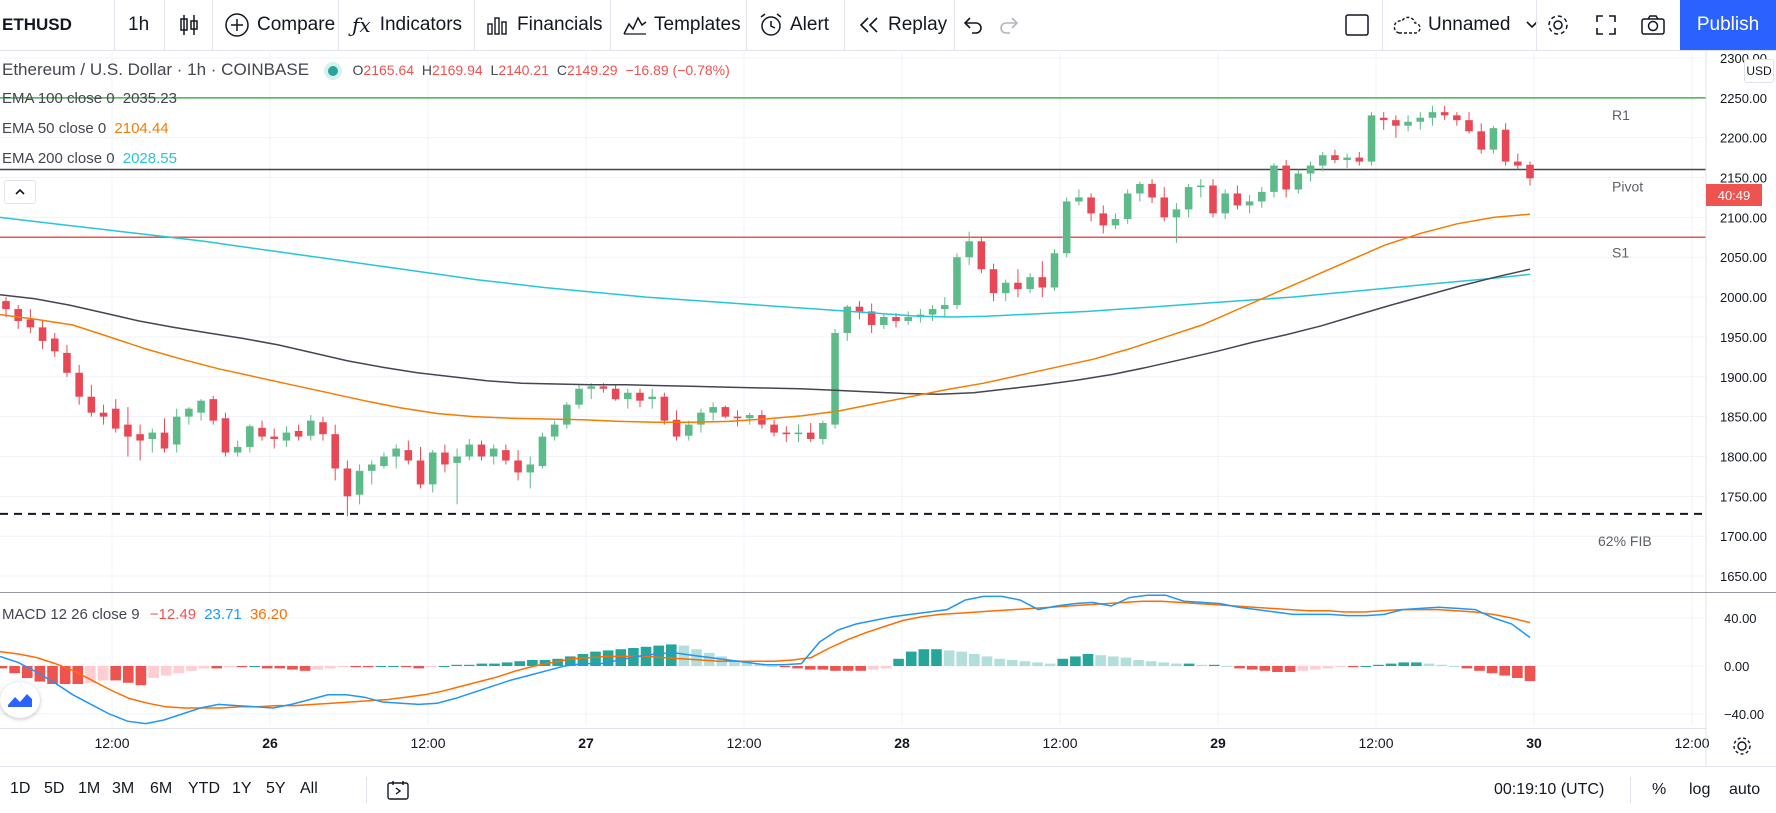 The image size is (1776, 813). I want to click on utc-clock: 00:19:10 (UTC), so click(1549, 790).